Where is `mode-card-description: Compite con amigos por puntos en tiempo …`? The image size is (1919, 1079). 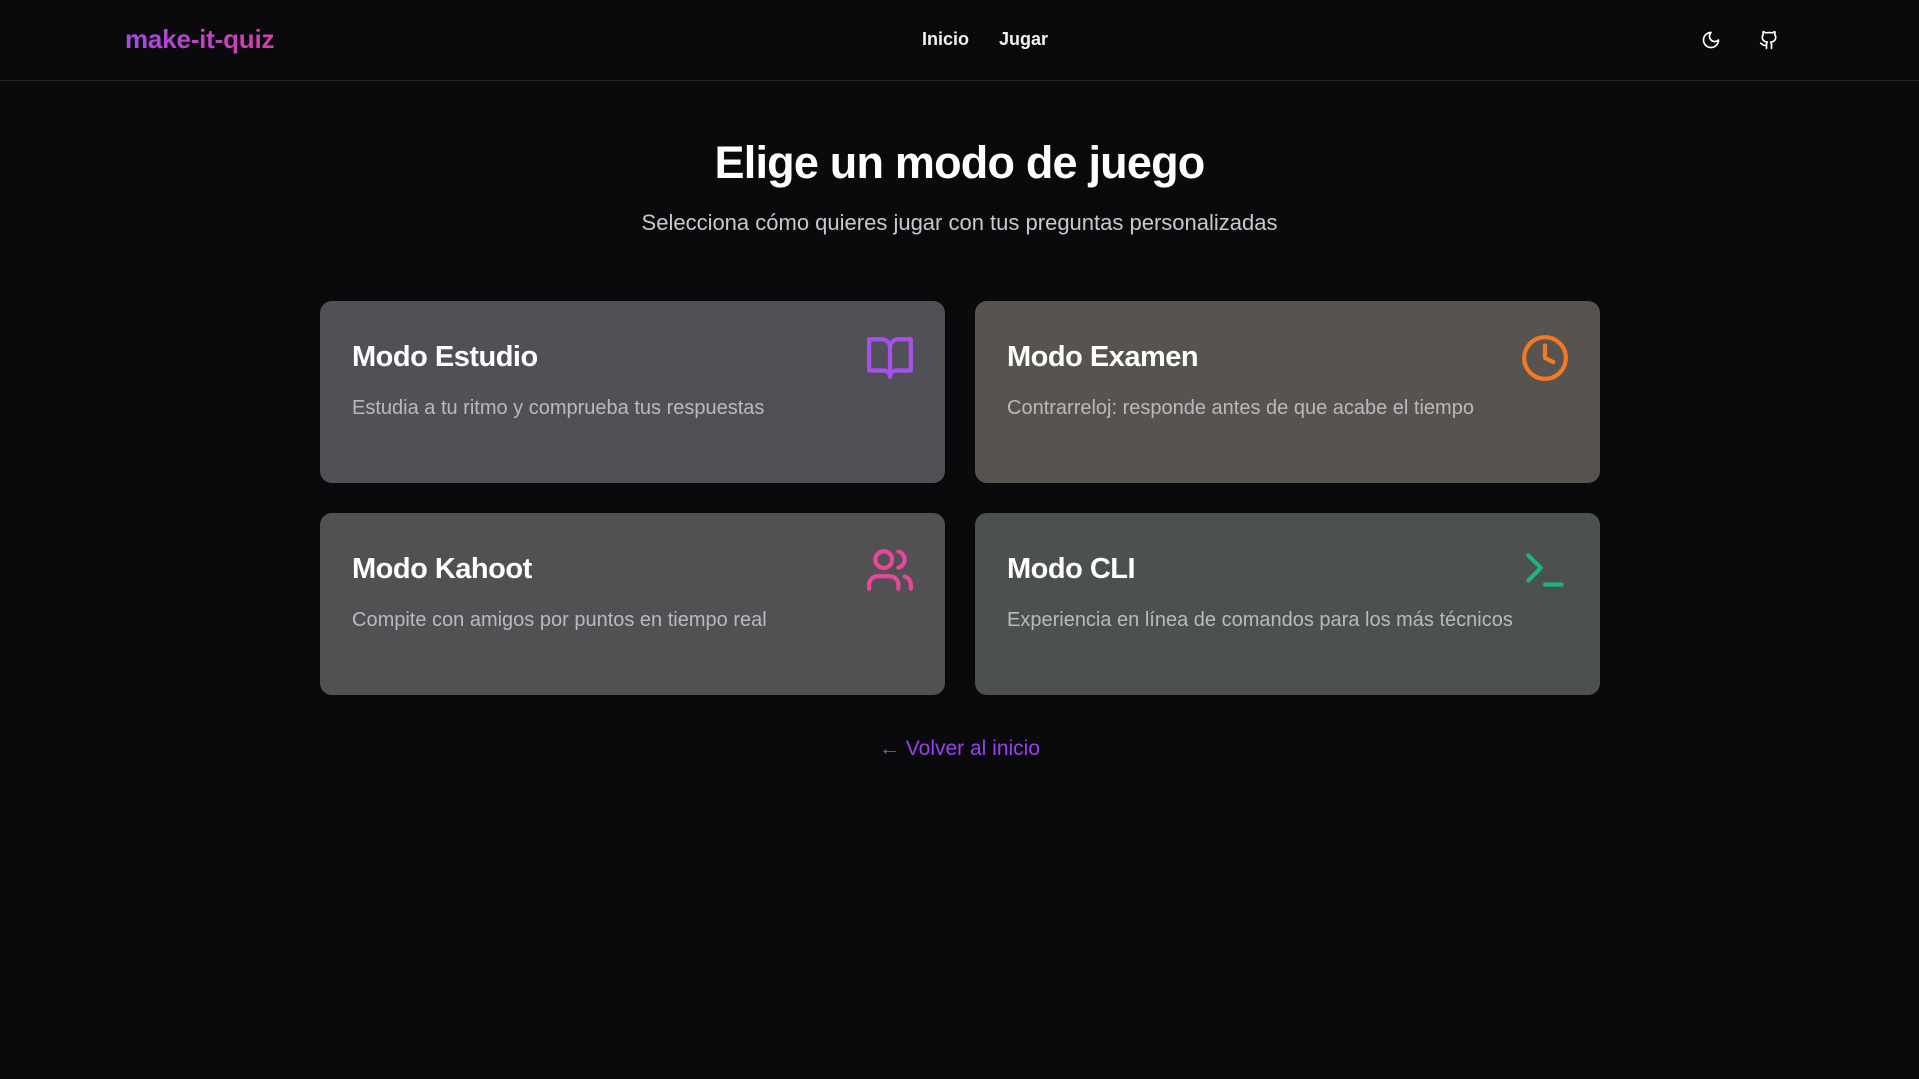
mode-card-description: Compite con amigos por puntos en tiempo … is located at coordinates (559, 620).